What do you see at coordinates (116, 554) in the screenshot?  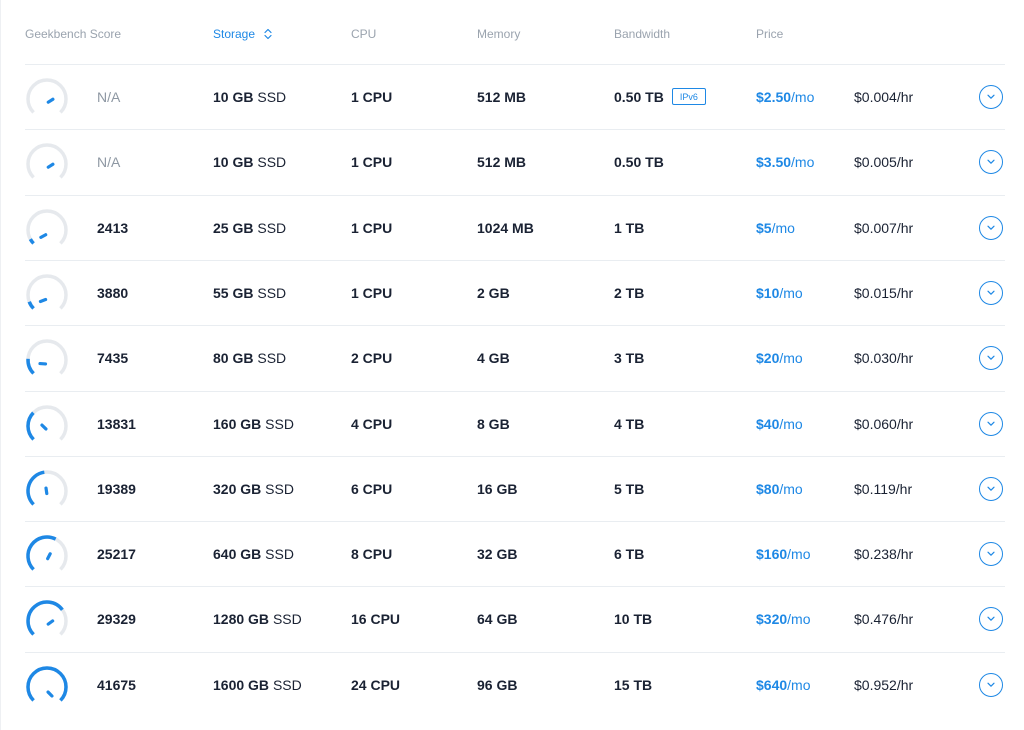 I see `geekbench-score: 25217` at bounding box center [116, 554].